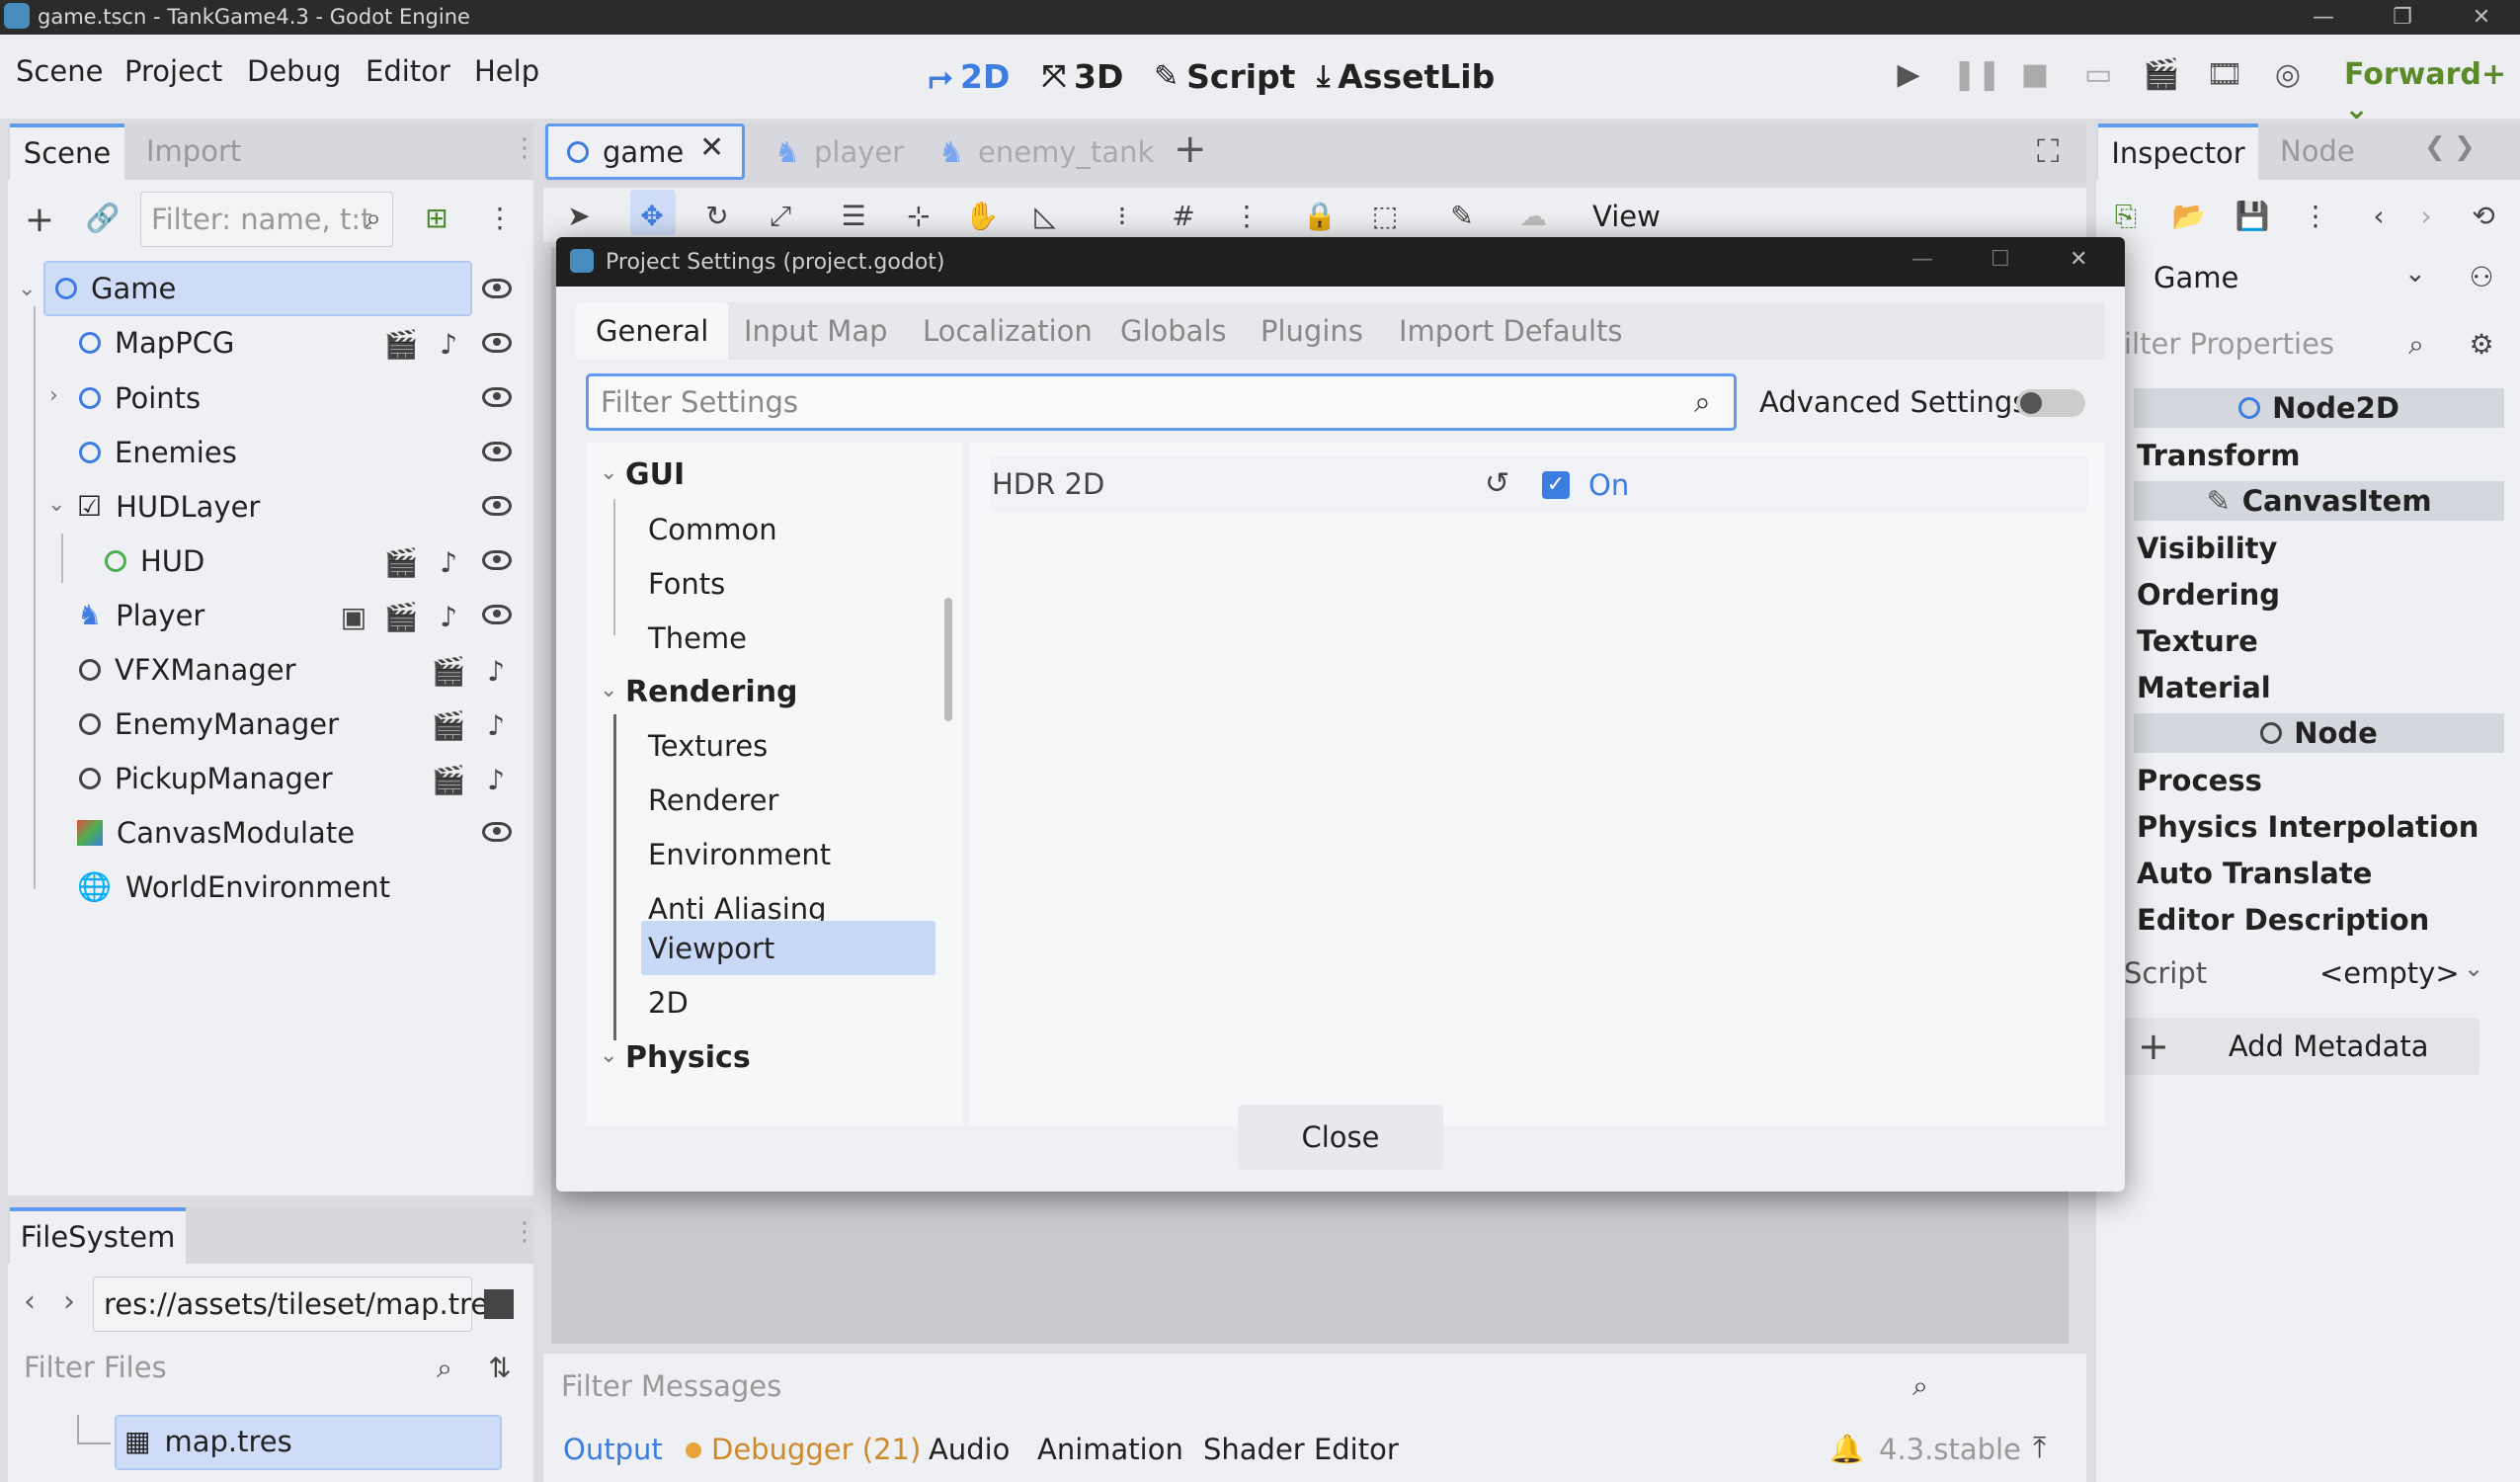  What do you see at coordinates (816, 1449) in the screenshot?
I see `tab-debugger: Debugger (21)` at bounding box center [816, 1449].